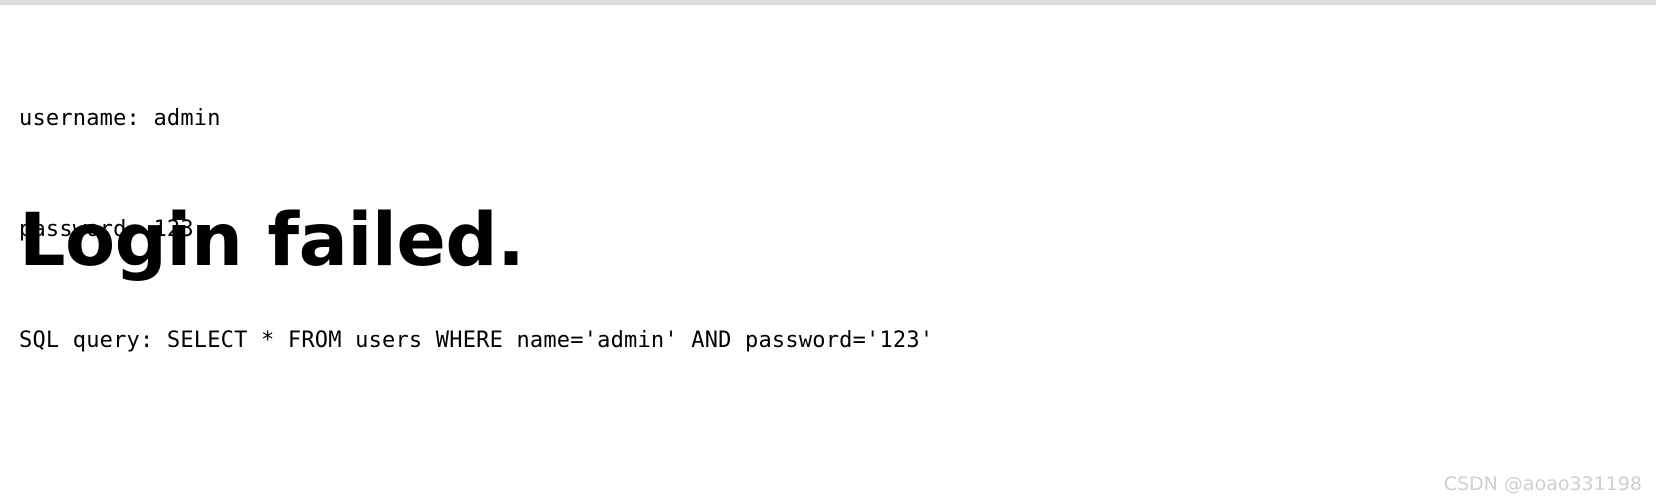  Describe the element at coordinates (120, 118) in the screenshot. I see `username-output-line: username: admin` at that location.